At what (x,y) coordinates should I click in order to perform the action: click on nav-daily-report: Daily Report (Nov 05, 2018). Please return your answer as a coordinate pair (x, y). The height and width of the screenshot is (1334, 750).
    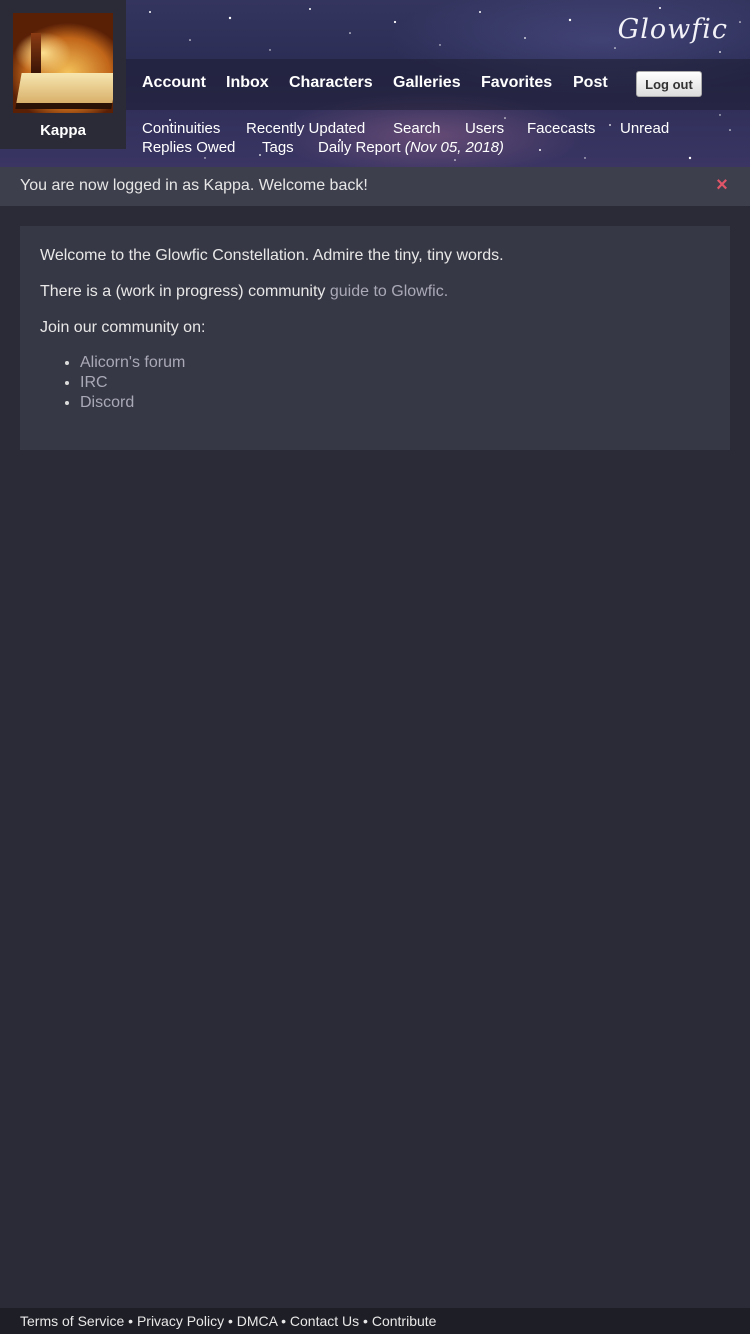
    Looking at the image, I should click on (411, 147).